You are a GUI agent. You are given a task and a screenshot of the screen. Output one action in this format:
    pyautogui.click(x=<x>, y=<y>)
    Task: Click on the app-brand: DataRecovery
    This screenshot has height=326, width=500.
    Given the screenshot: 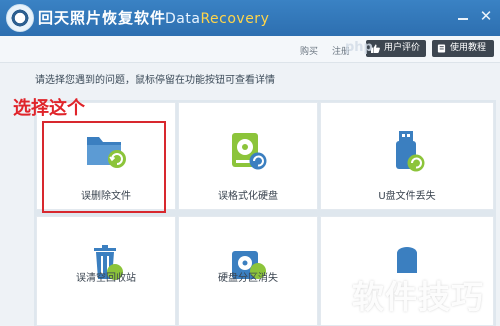 What is the action you would take?
    pyautogui.click(x=217, y=19)
    